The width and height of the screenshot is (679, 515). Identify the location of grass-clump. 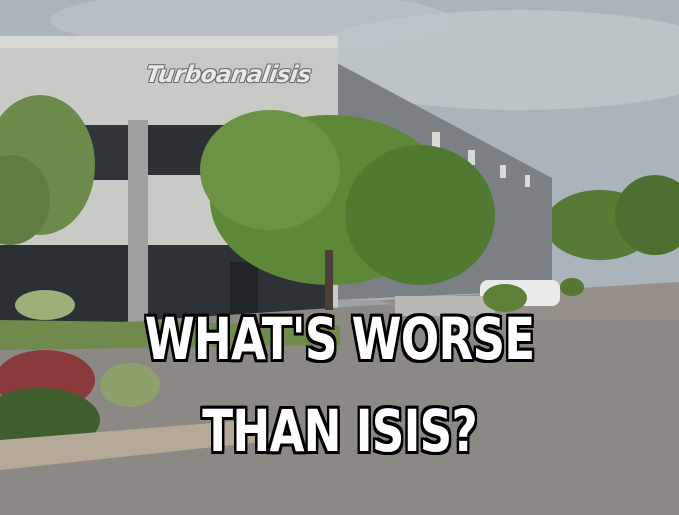
(45, 305).